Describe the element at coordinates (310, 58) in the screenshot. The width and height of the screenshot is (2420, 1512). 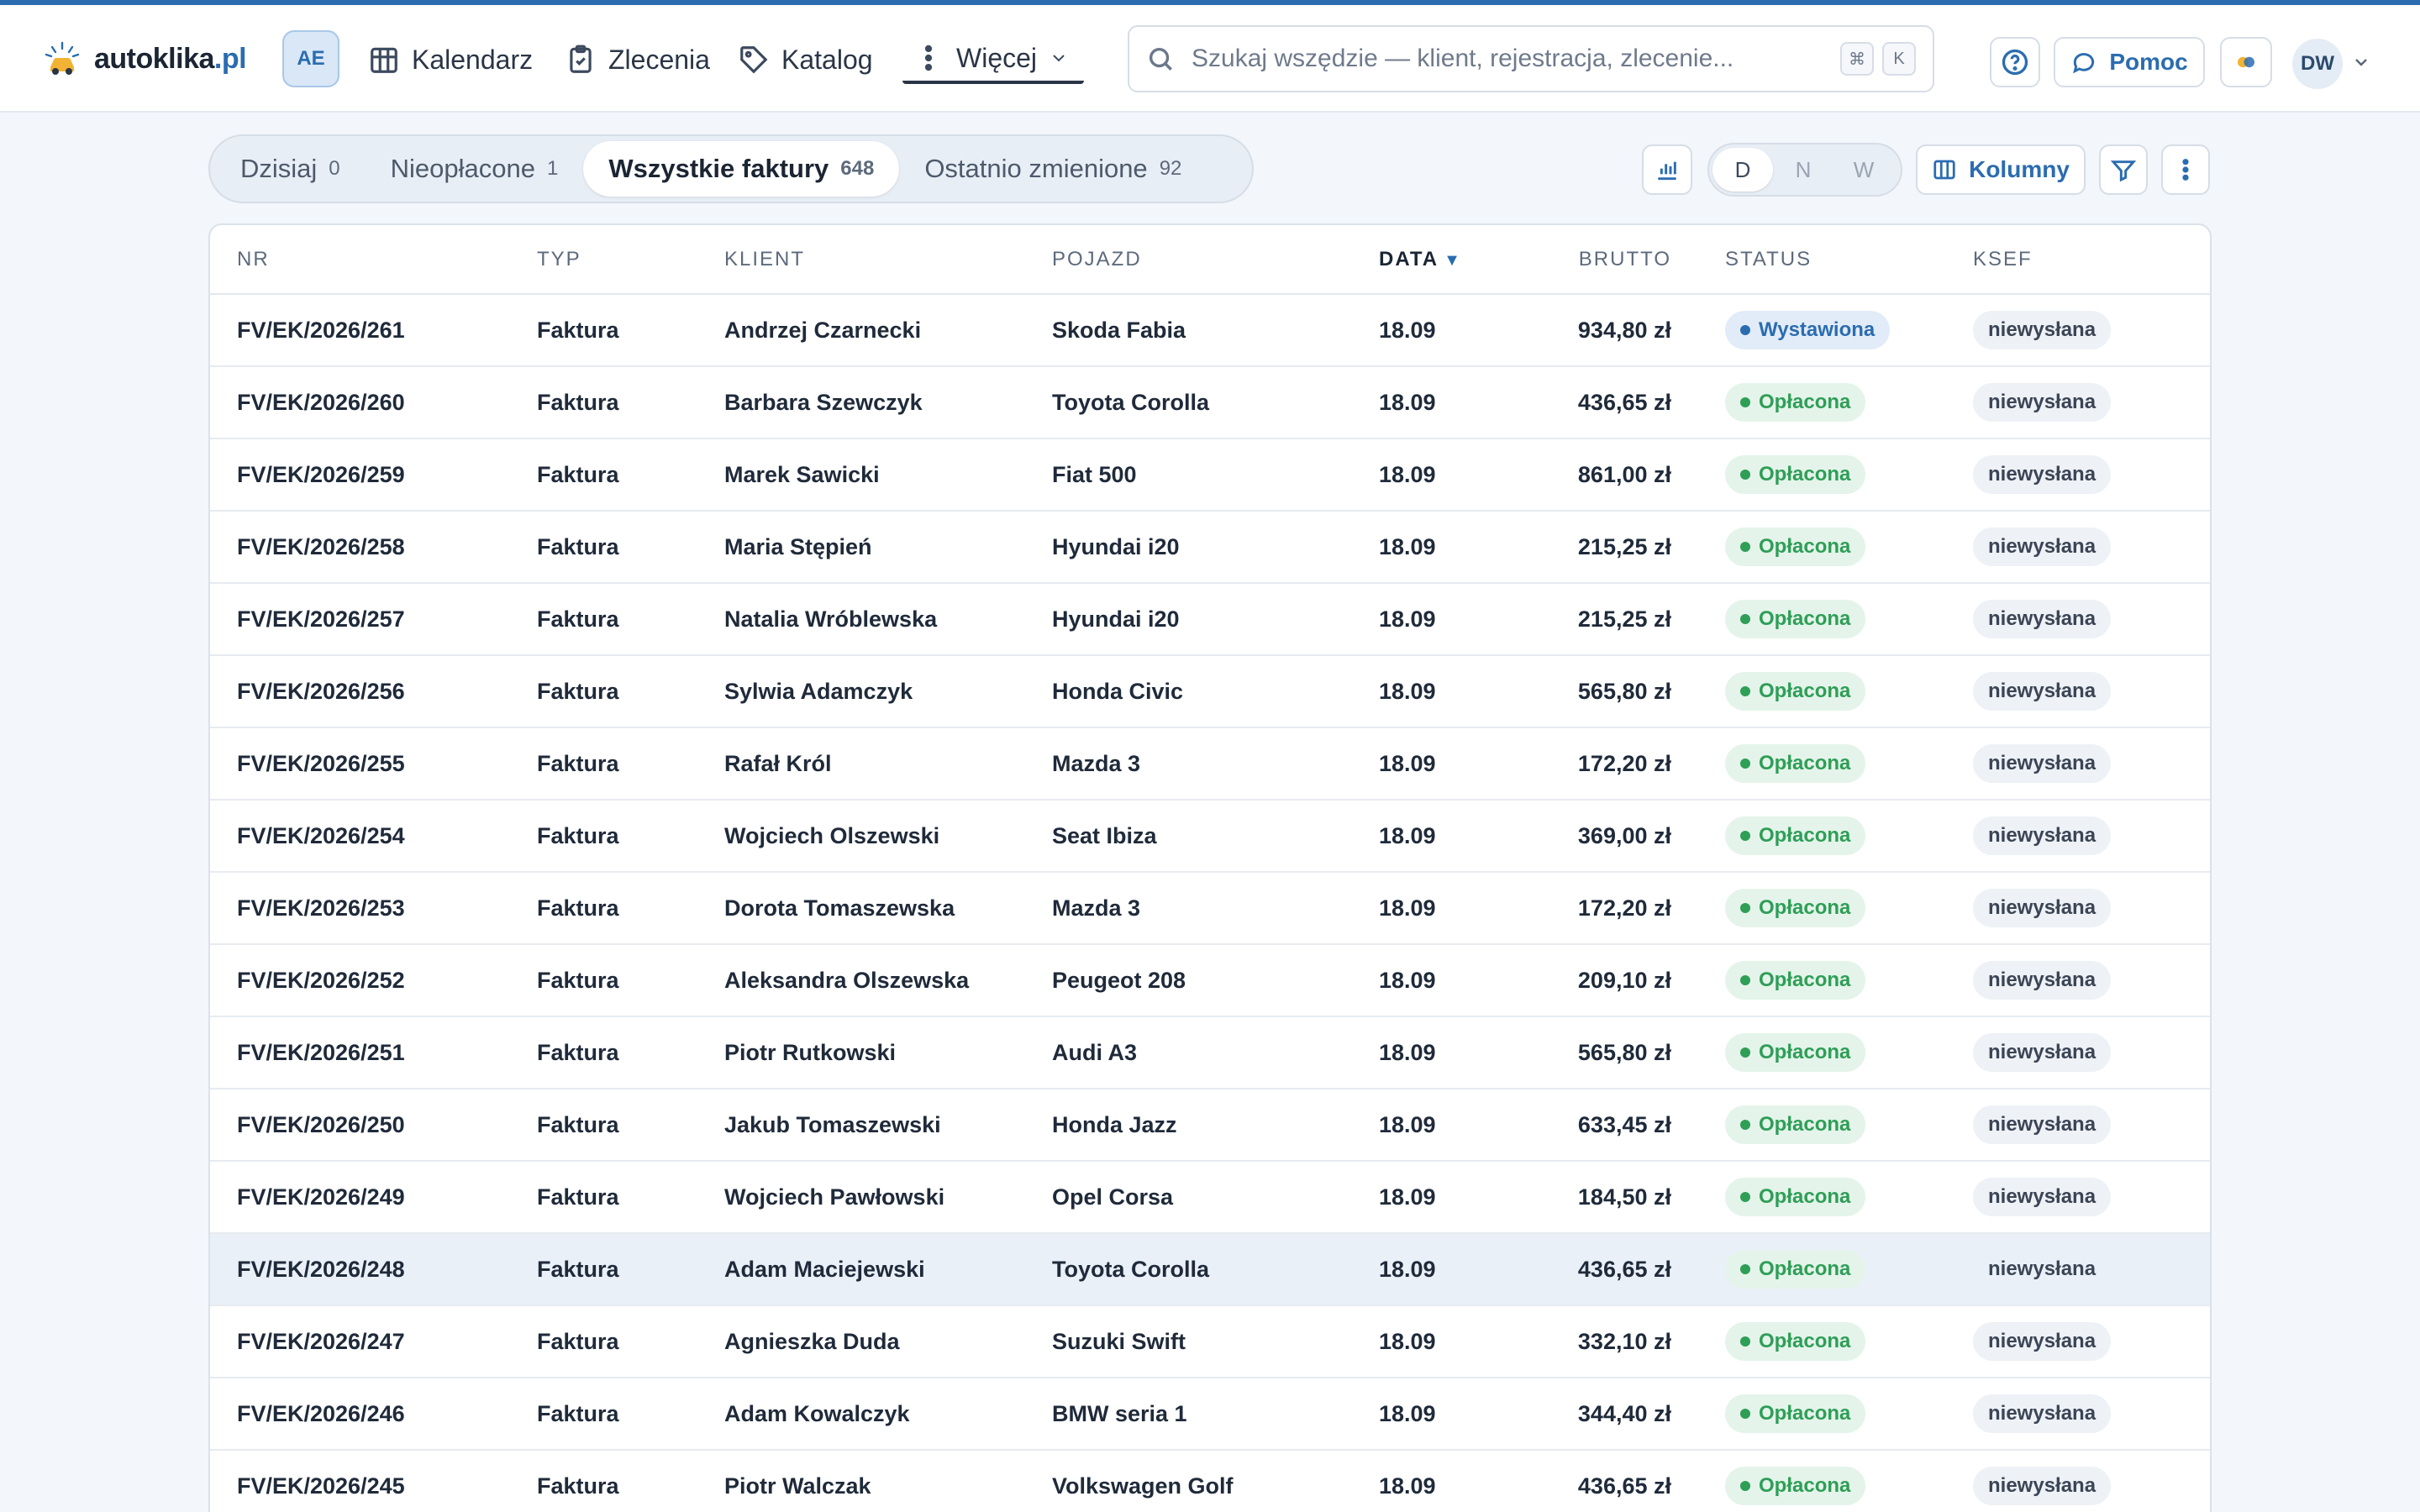
I see `workspace-badge: AE` at that location.